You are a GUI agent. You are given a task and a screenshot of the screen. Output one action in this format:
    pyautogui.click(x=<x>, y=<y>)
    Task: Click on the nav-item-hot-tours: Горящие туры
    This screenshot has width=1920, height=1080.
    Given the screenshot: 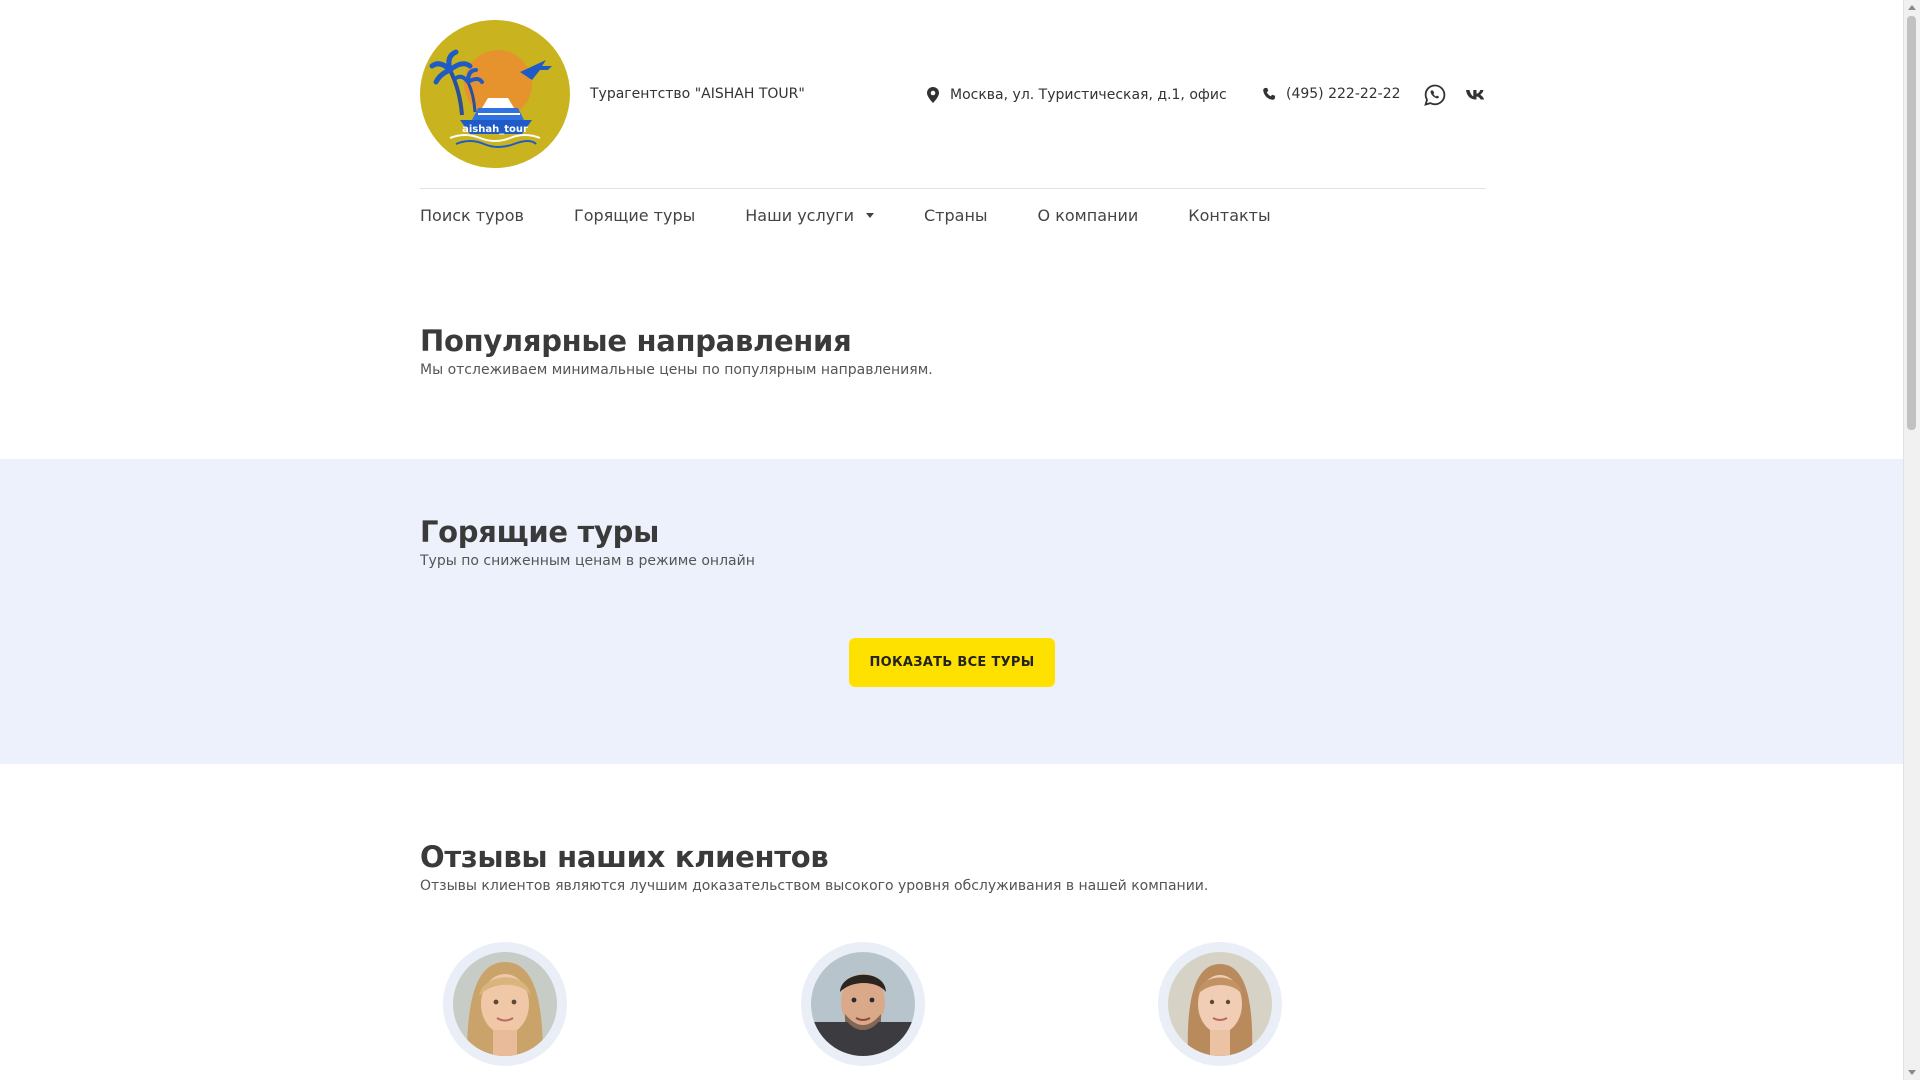 What is the action you would take?
    pyautogui.click(x=634, y=215)
    